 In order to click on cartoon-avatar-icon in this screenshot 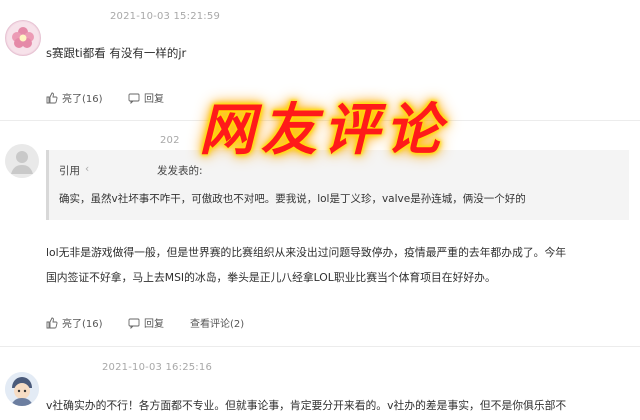, I will do `click(22, 389)`.